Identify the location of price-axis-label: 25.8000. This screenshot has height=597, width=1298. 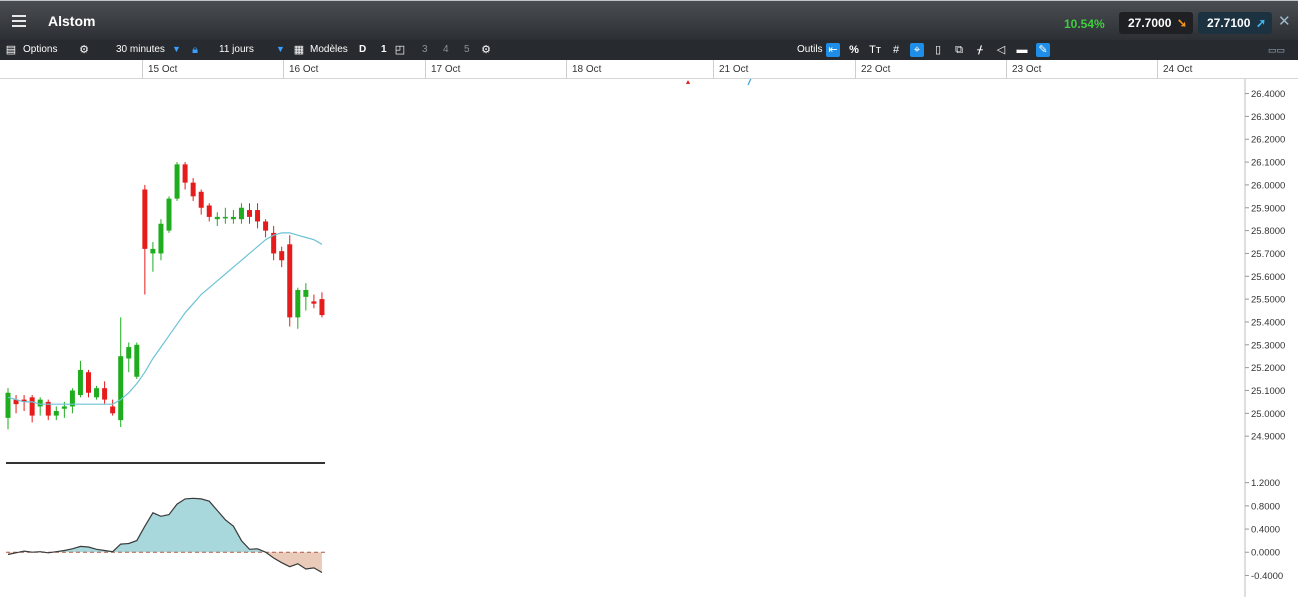
(1268, 231).